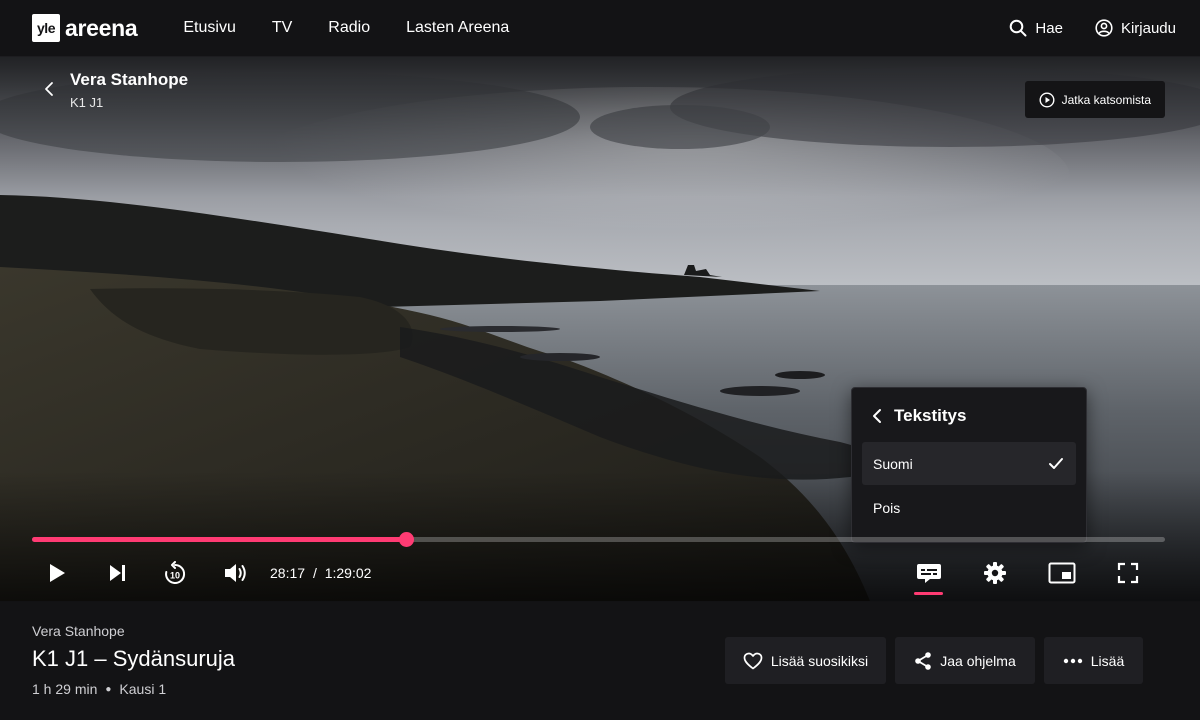  I want to click on settings-button, so click(995, 573).